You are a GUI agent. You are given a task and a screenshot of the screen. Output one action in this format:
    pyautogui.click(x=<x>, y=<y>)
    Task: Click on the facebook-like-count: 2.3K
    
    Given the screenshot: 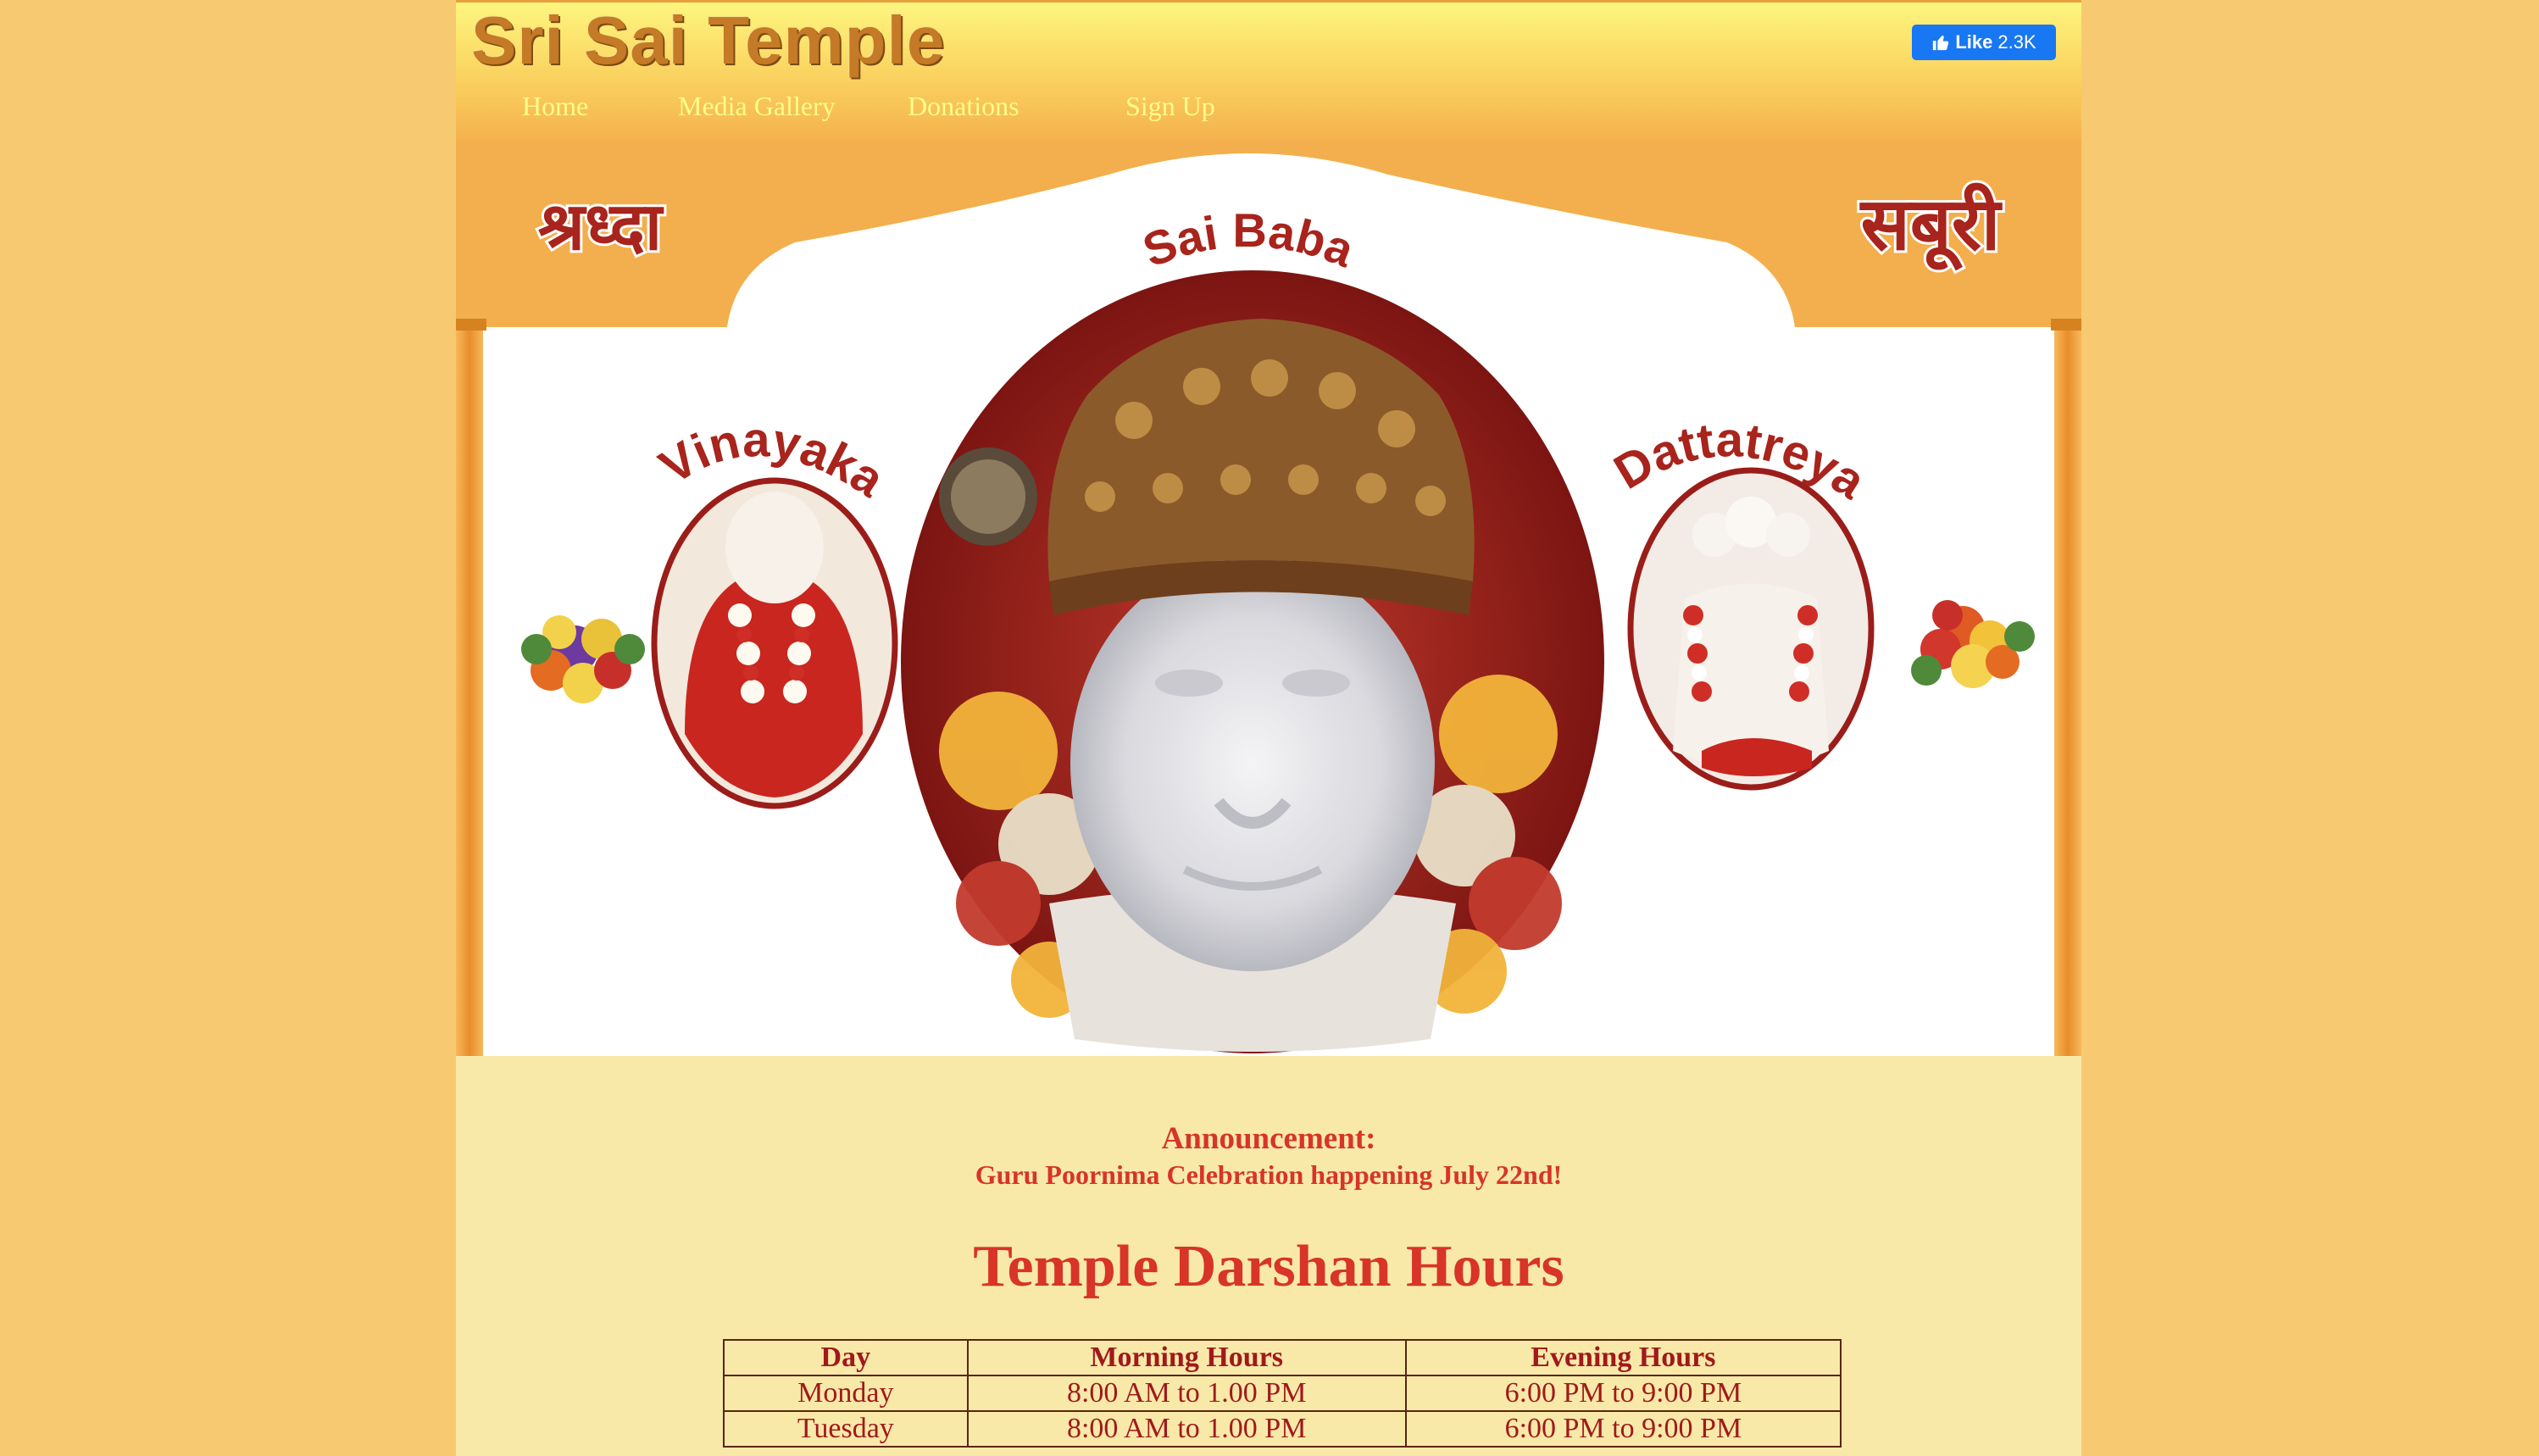 What is the action you would take?
    pyautogui.click(x=2016, y=42)
    